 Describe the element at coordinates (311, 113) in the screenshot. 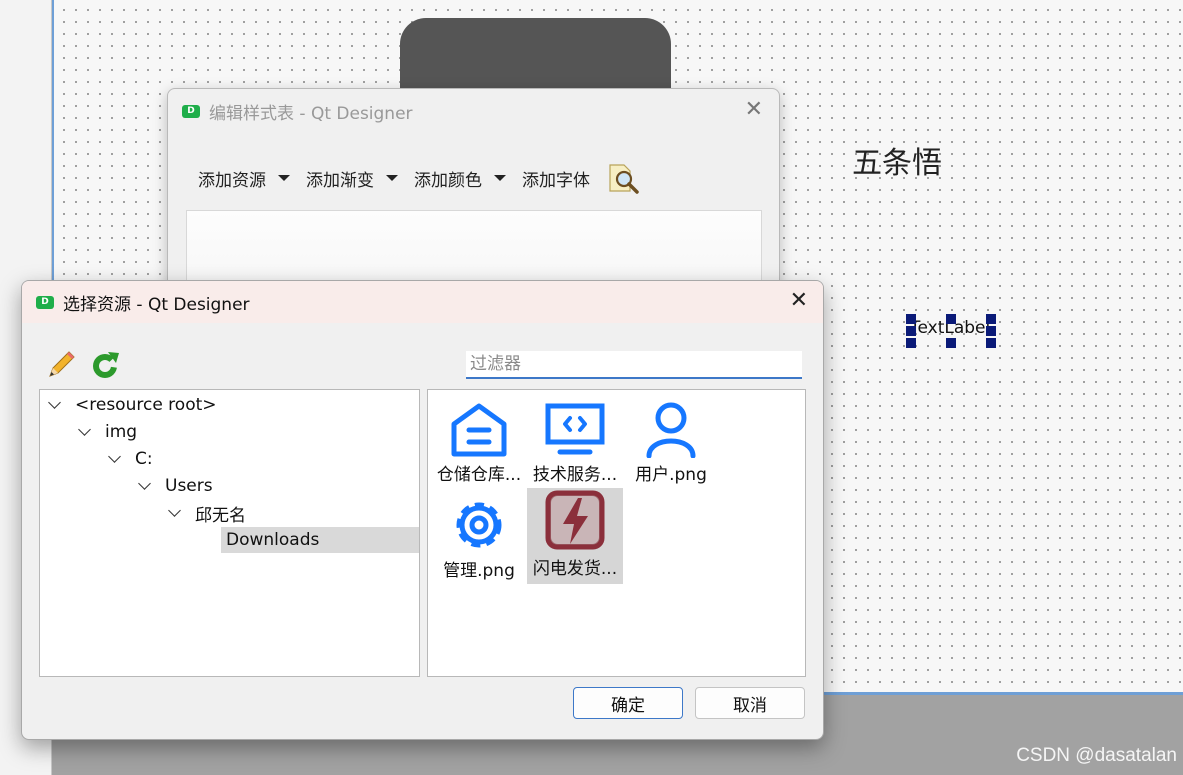

I see `window-title: 编辑样式表 - Qt Designer` at that location.